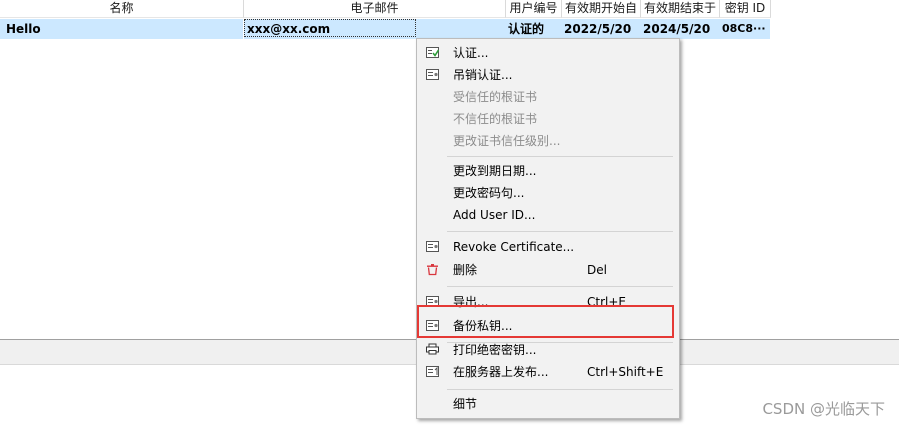 The height and width of the screenshot is (426, 899). I want to click on revoke-certificate-icon, so click(432, 246).